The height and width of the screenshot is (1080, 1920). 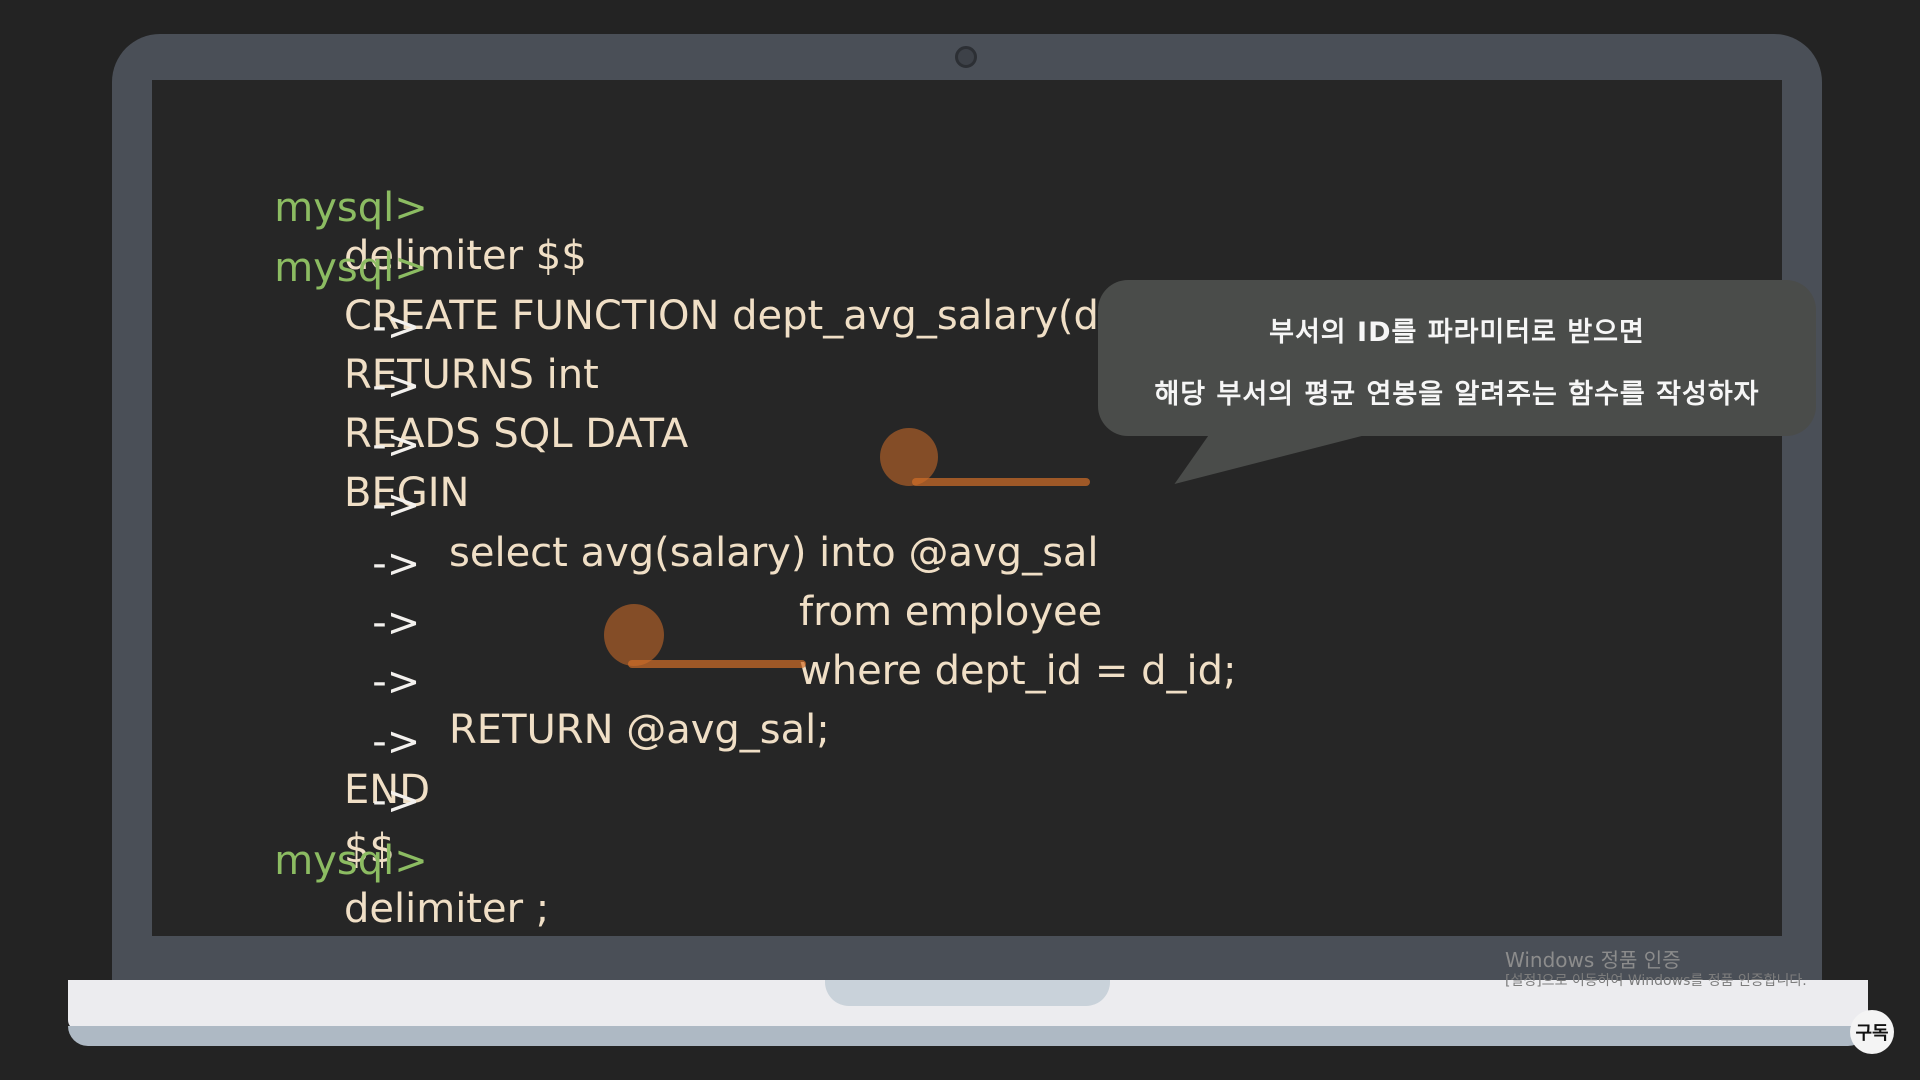 I want to click on code-text: from employee, so click(x=951, y=612).